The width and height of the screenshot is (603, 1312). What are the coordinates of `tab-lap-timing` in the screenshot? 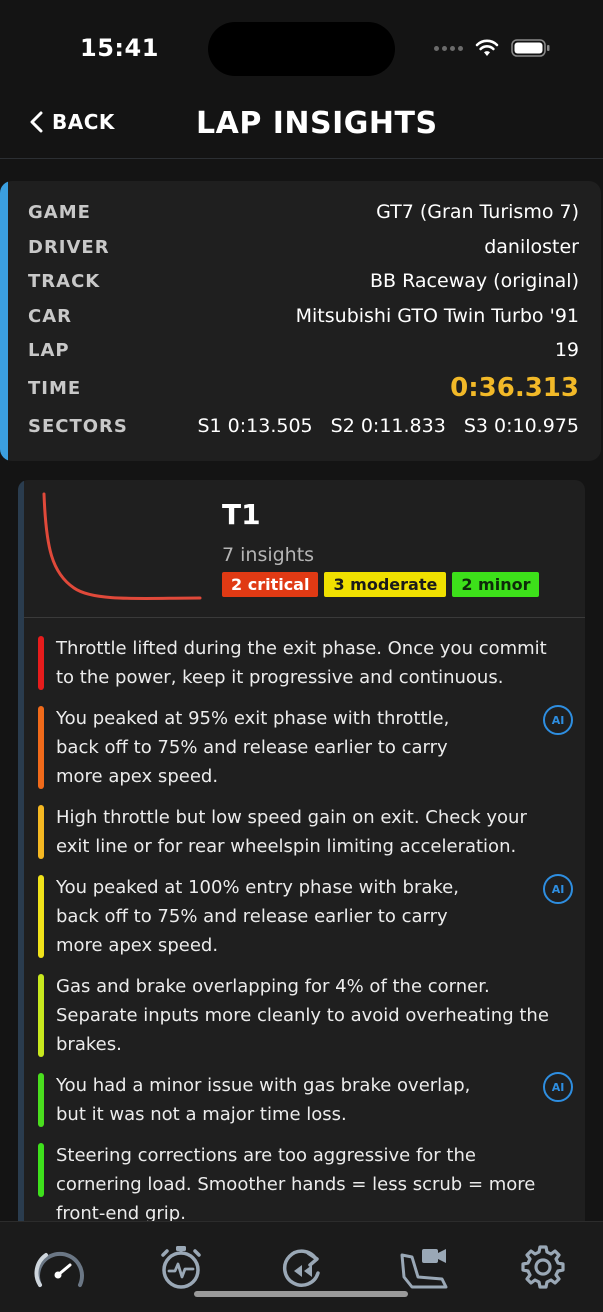 It's located at (181, 1267).